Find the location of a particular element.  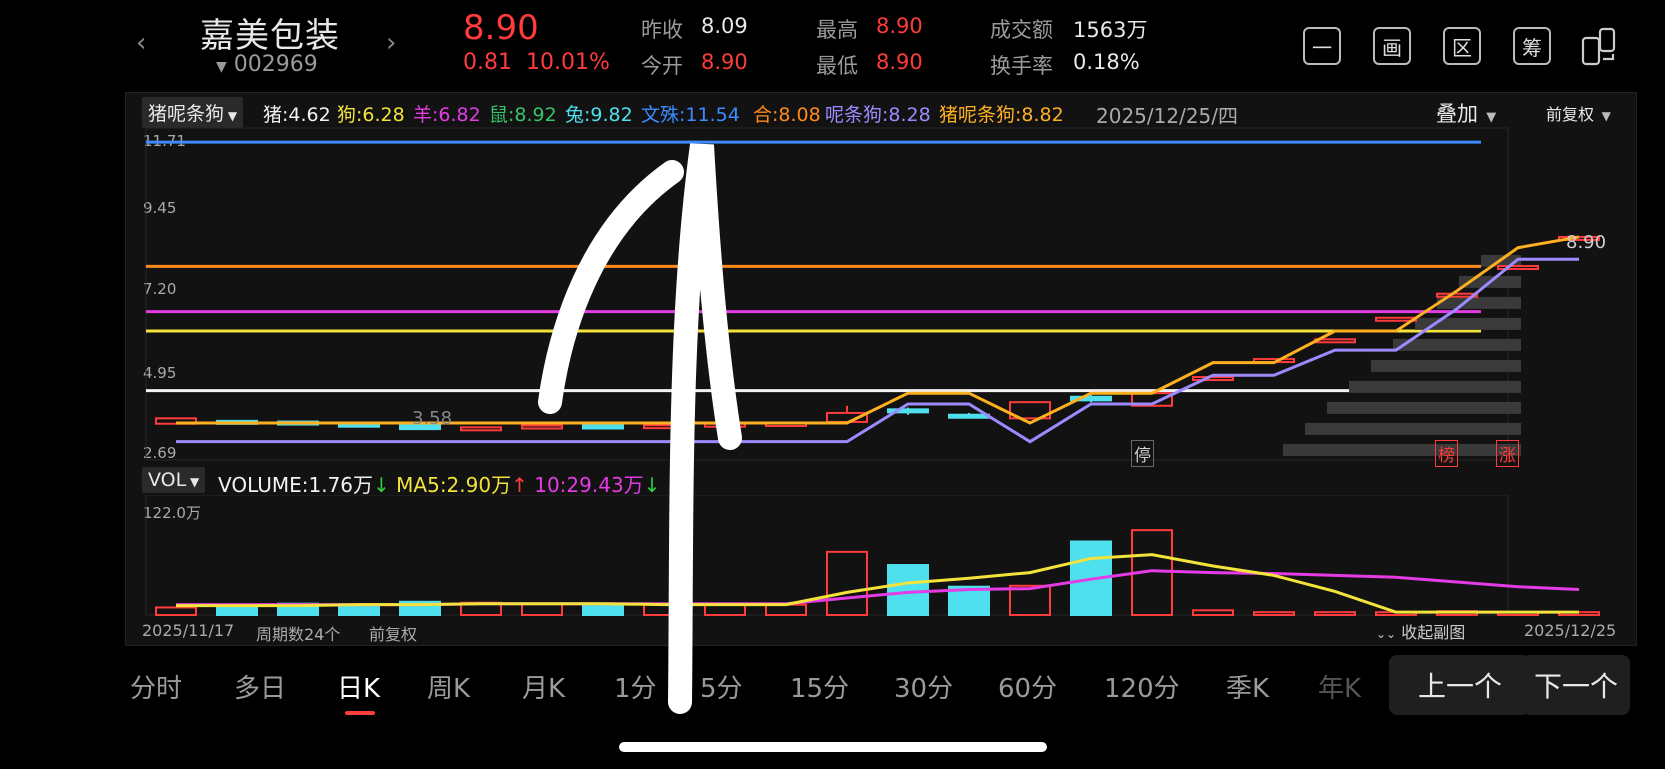

home-indicator is located at coordinates (833, 747).